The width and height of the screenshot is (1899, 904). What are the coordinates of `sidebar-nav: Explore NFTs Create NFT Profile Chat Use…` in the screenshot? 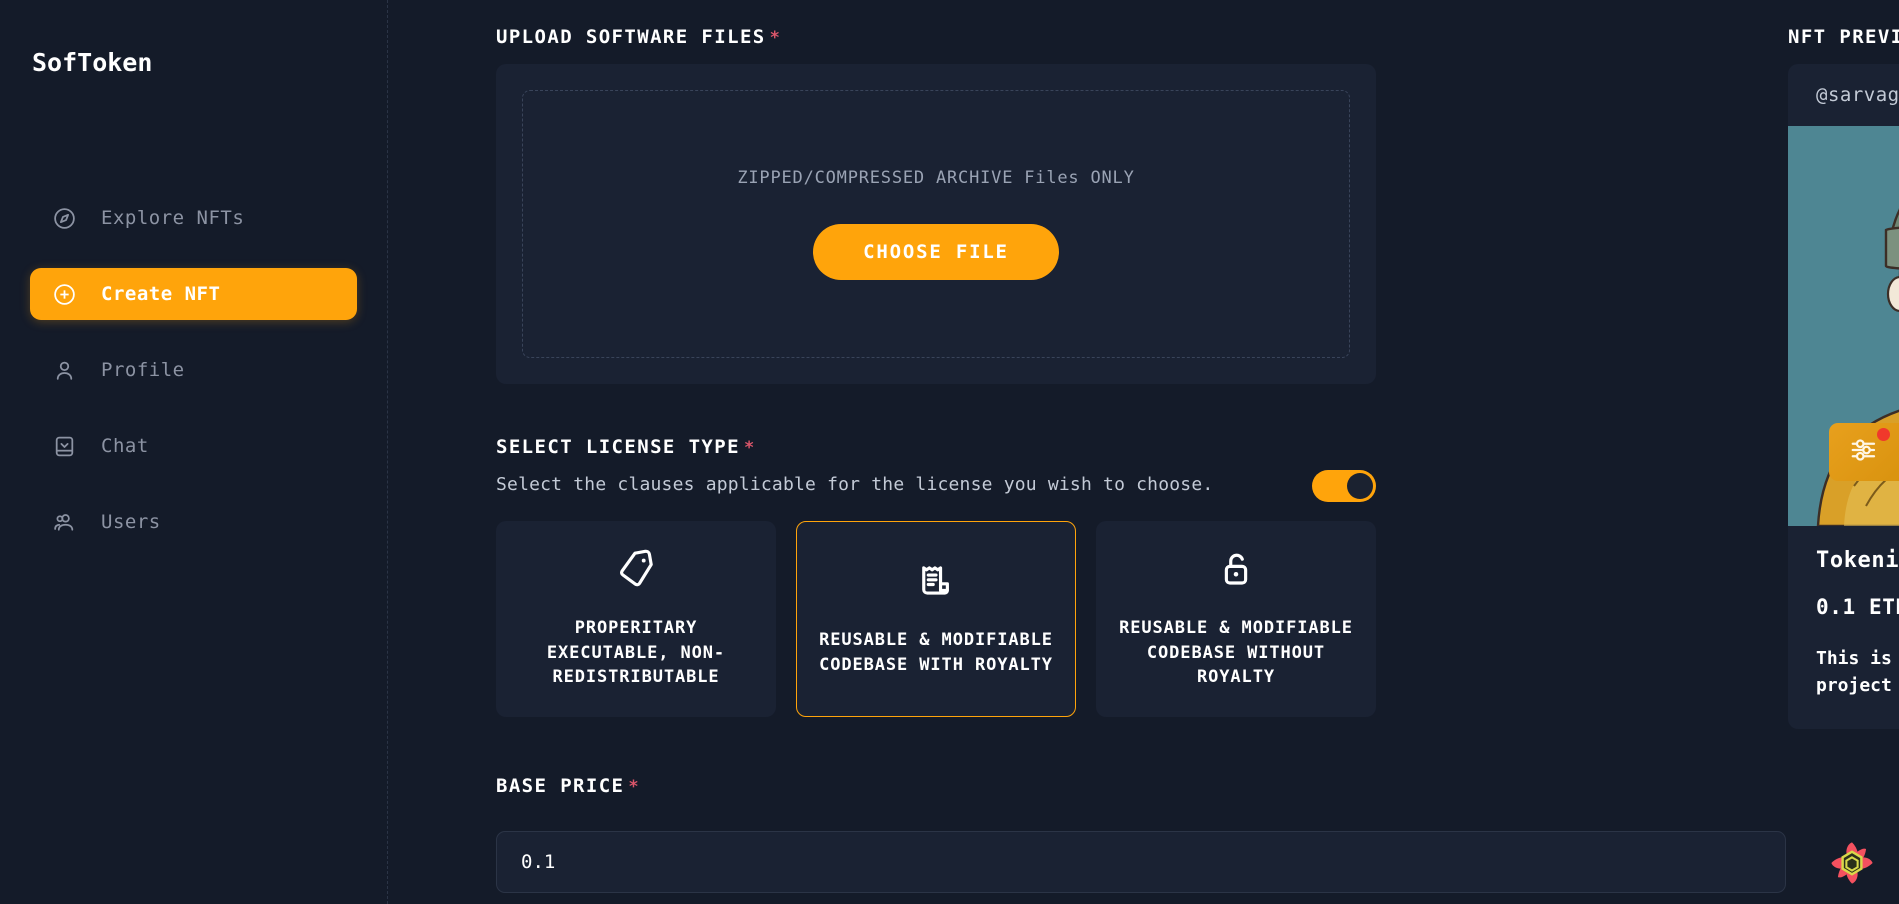 It's located at (193, 370).